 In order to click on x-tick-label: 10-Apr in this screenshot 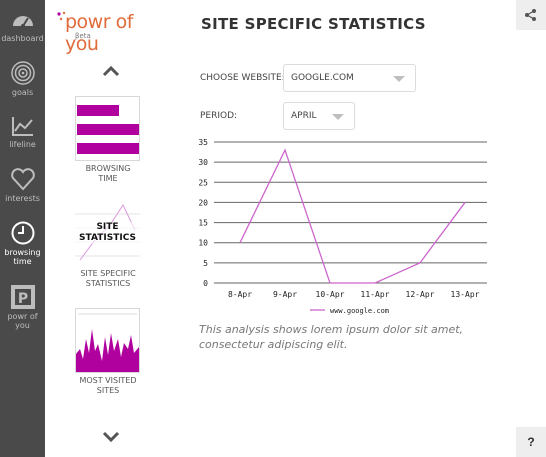, I will do `click(330, 294)`.